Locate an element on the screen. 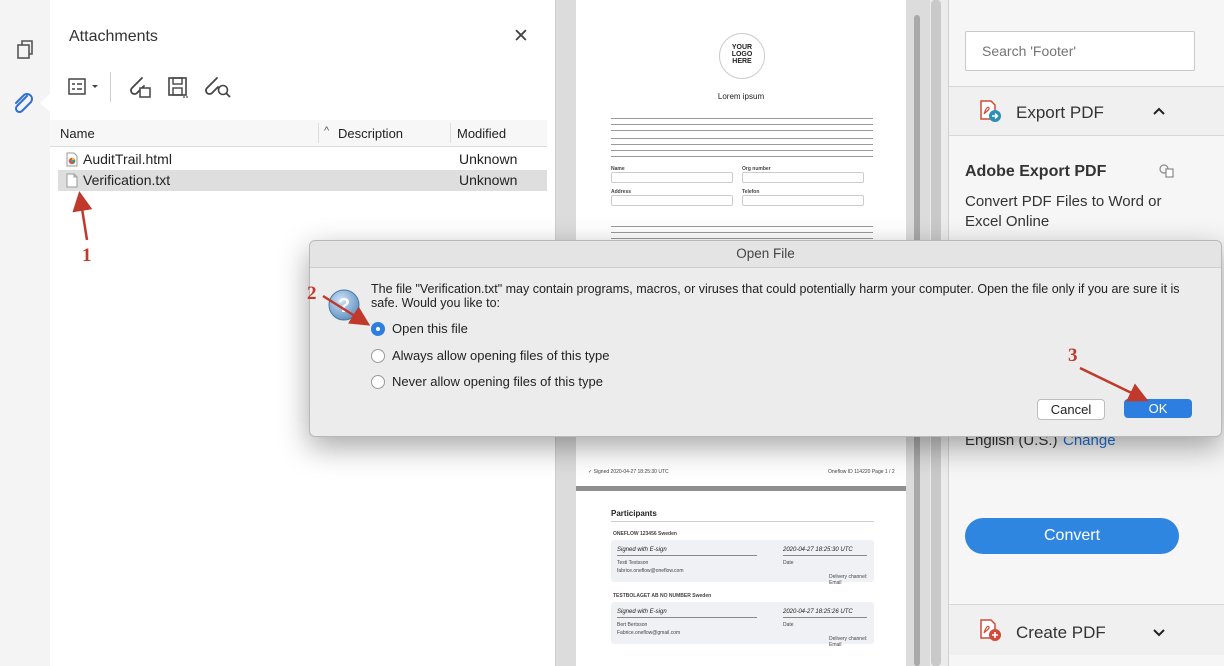 The width and height of the screenshot is (1224, 666). arrow-to-verification-file is located at coordinates (82, 216).